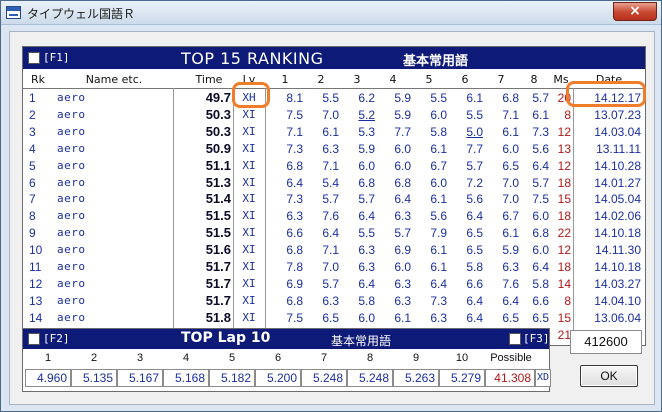 The width and height of the screenshot is (662, 412). I want to click on time-cell: 51.4, so click(218, 199).